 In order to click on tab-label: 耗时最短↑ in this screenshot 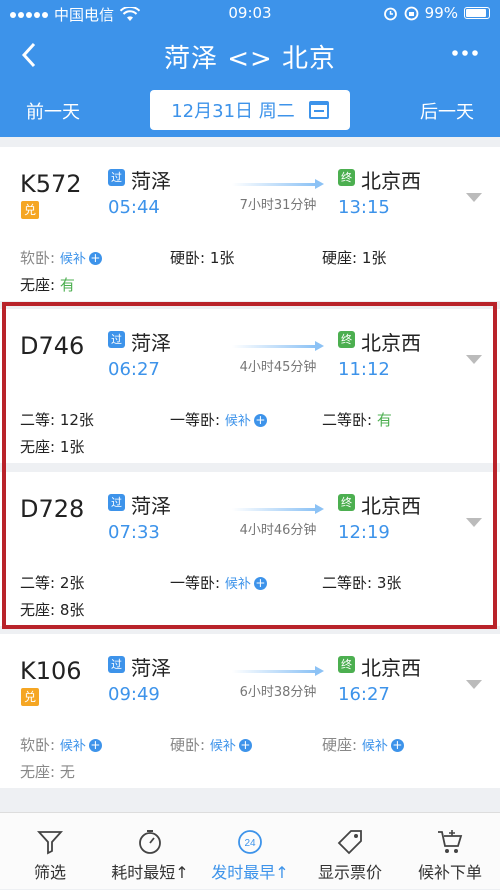, I will do `click(150, 872)`.